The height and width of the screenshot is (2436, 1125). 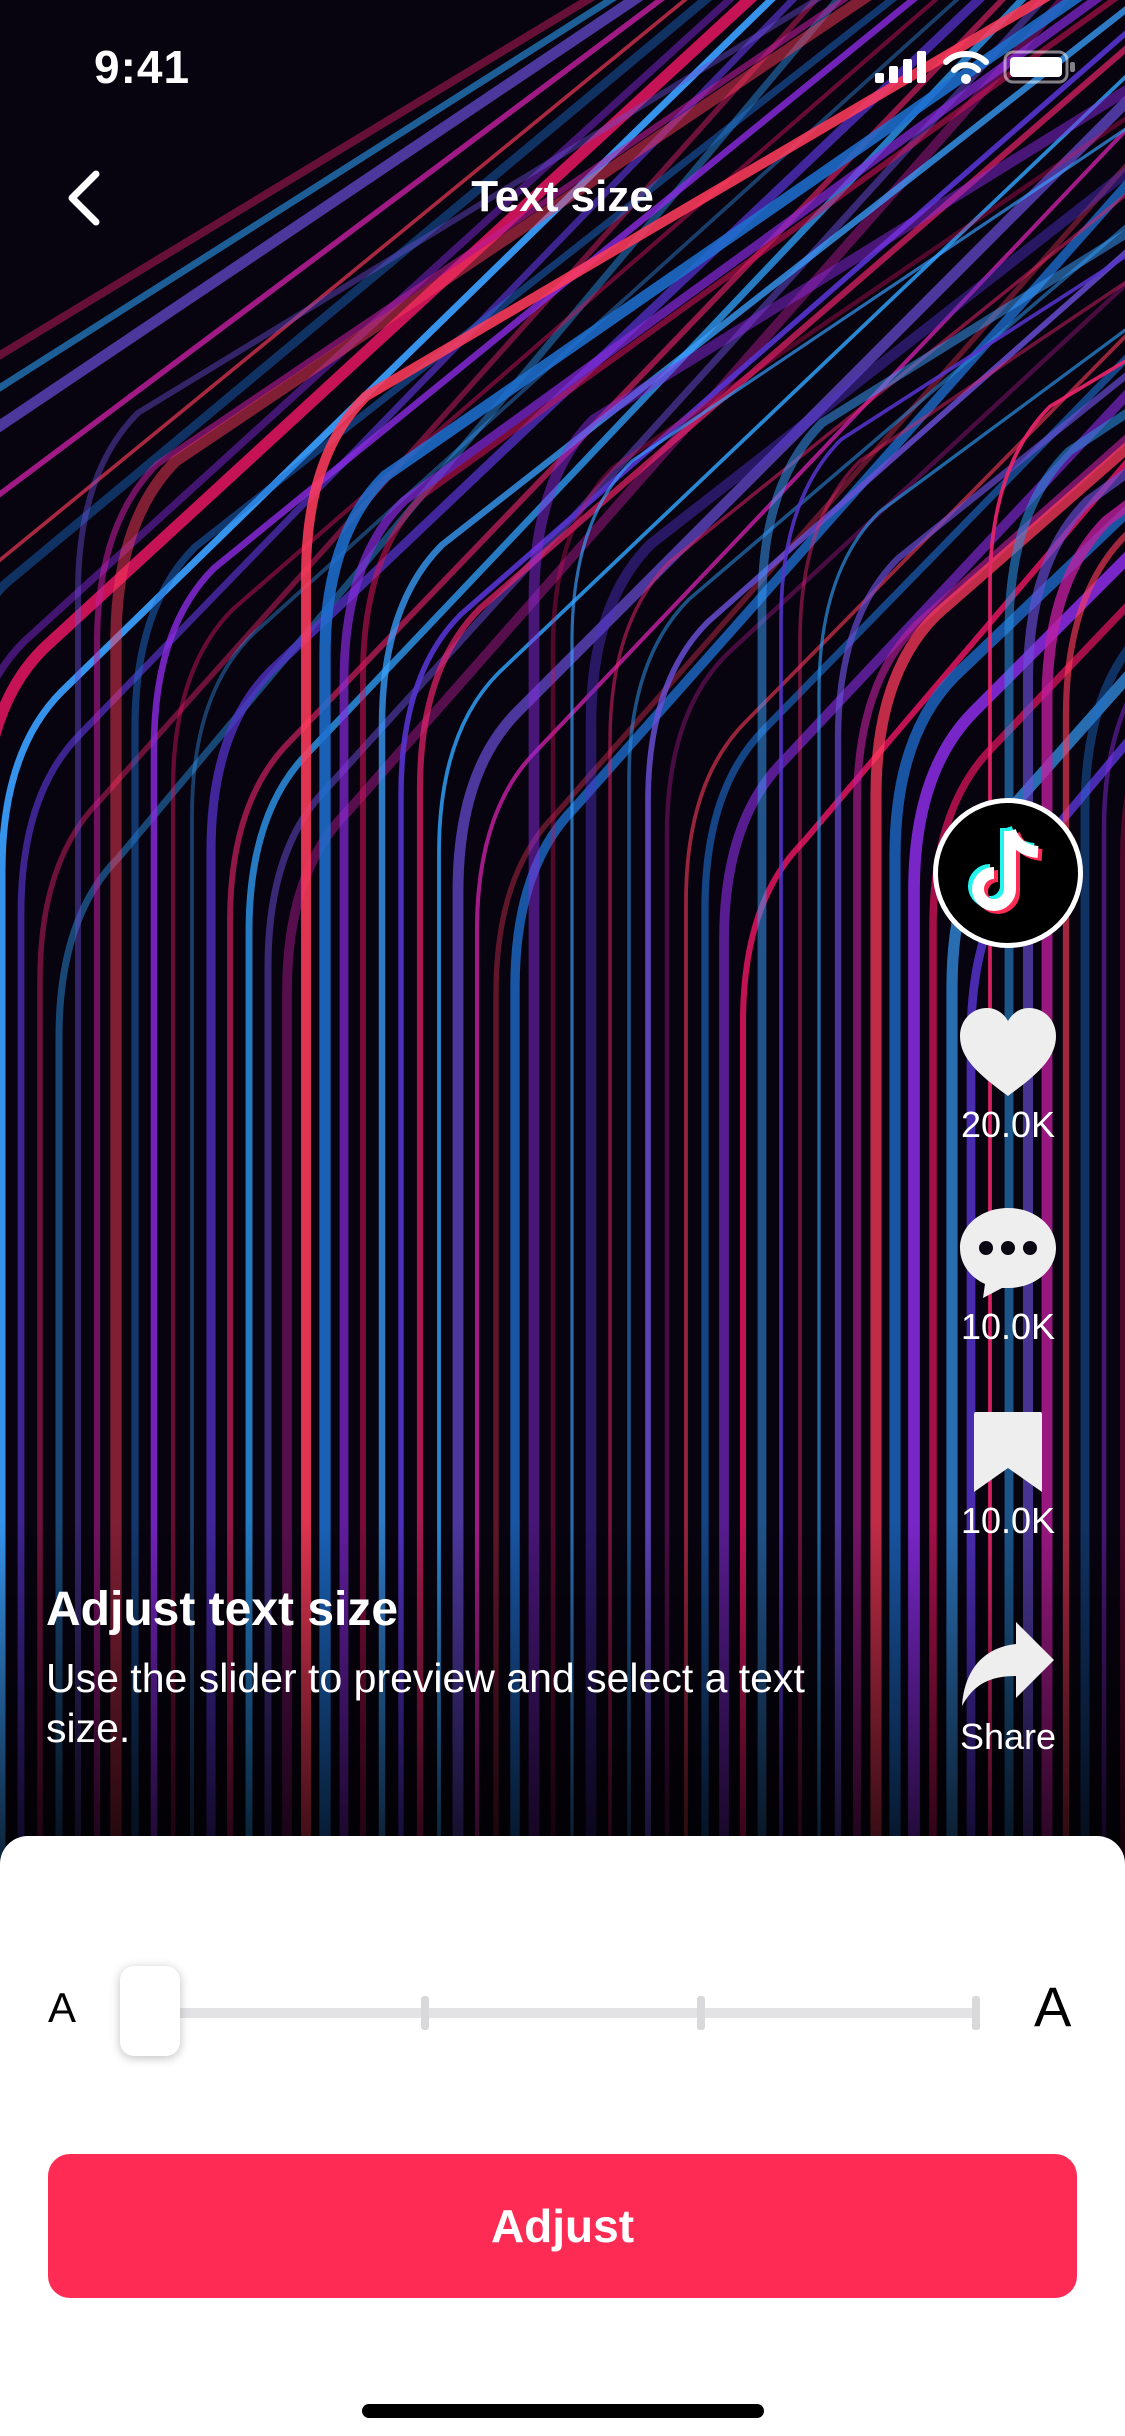 What do you see at coordinates (1005, 869) in the screenshot?
I see `tiktok-logo-icon` at bounding box center [1005, 869].